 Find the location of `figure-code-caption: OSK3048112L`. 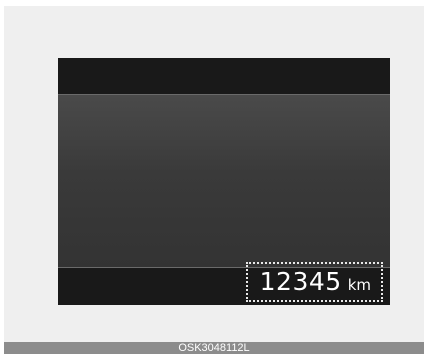

figure-code-caption: OSK3048112L is located at coordinates (214, 348).